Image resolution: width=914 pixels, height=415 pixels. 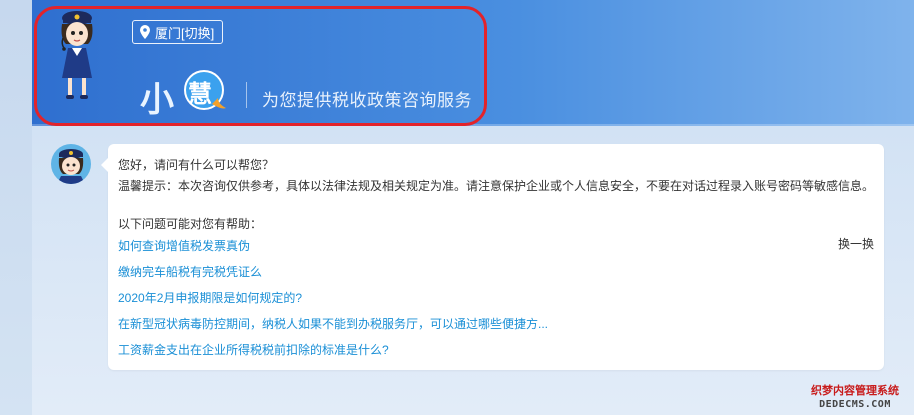 I want to click on suggest-title: 以下问题可能对您有帮助：, so click(x=190, y=224).